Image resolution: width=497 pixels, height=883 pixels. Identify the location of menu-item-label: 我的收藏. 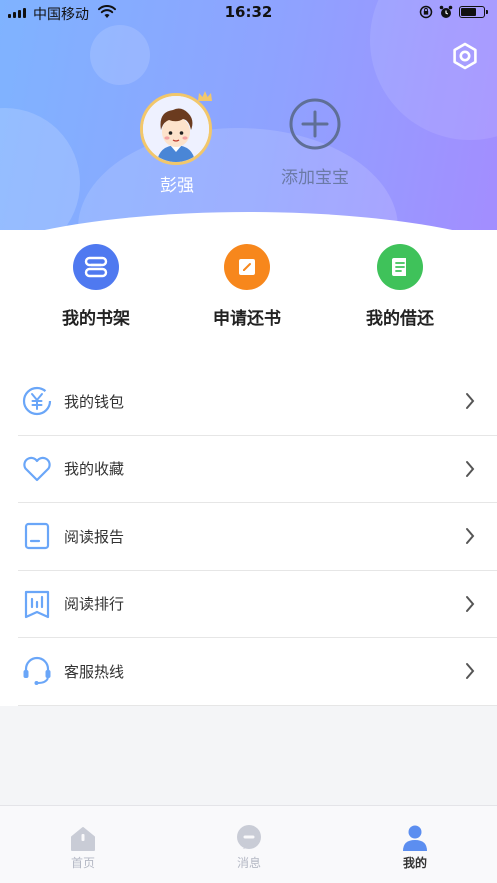
(94, 469).